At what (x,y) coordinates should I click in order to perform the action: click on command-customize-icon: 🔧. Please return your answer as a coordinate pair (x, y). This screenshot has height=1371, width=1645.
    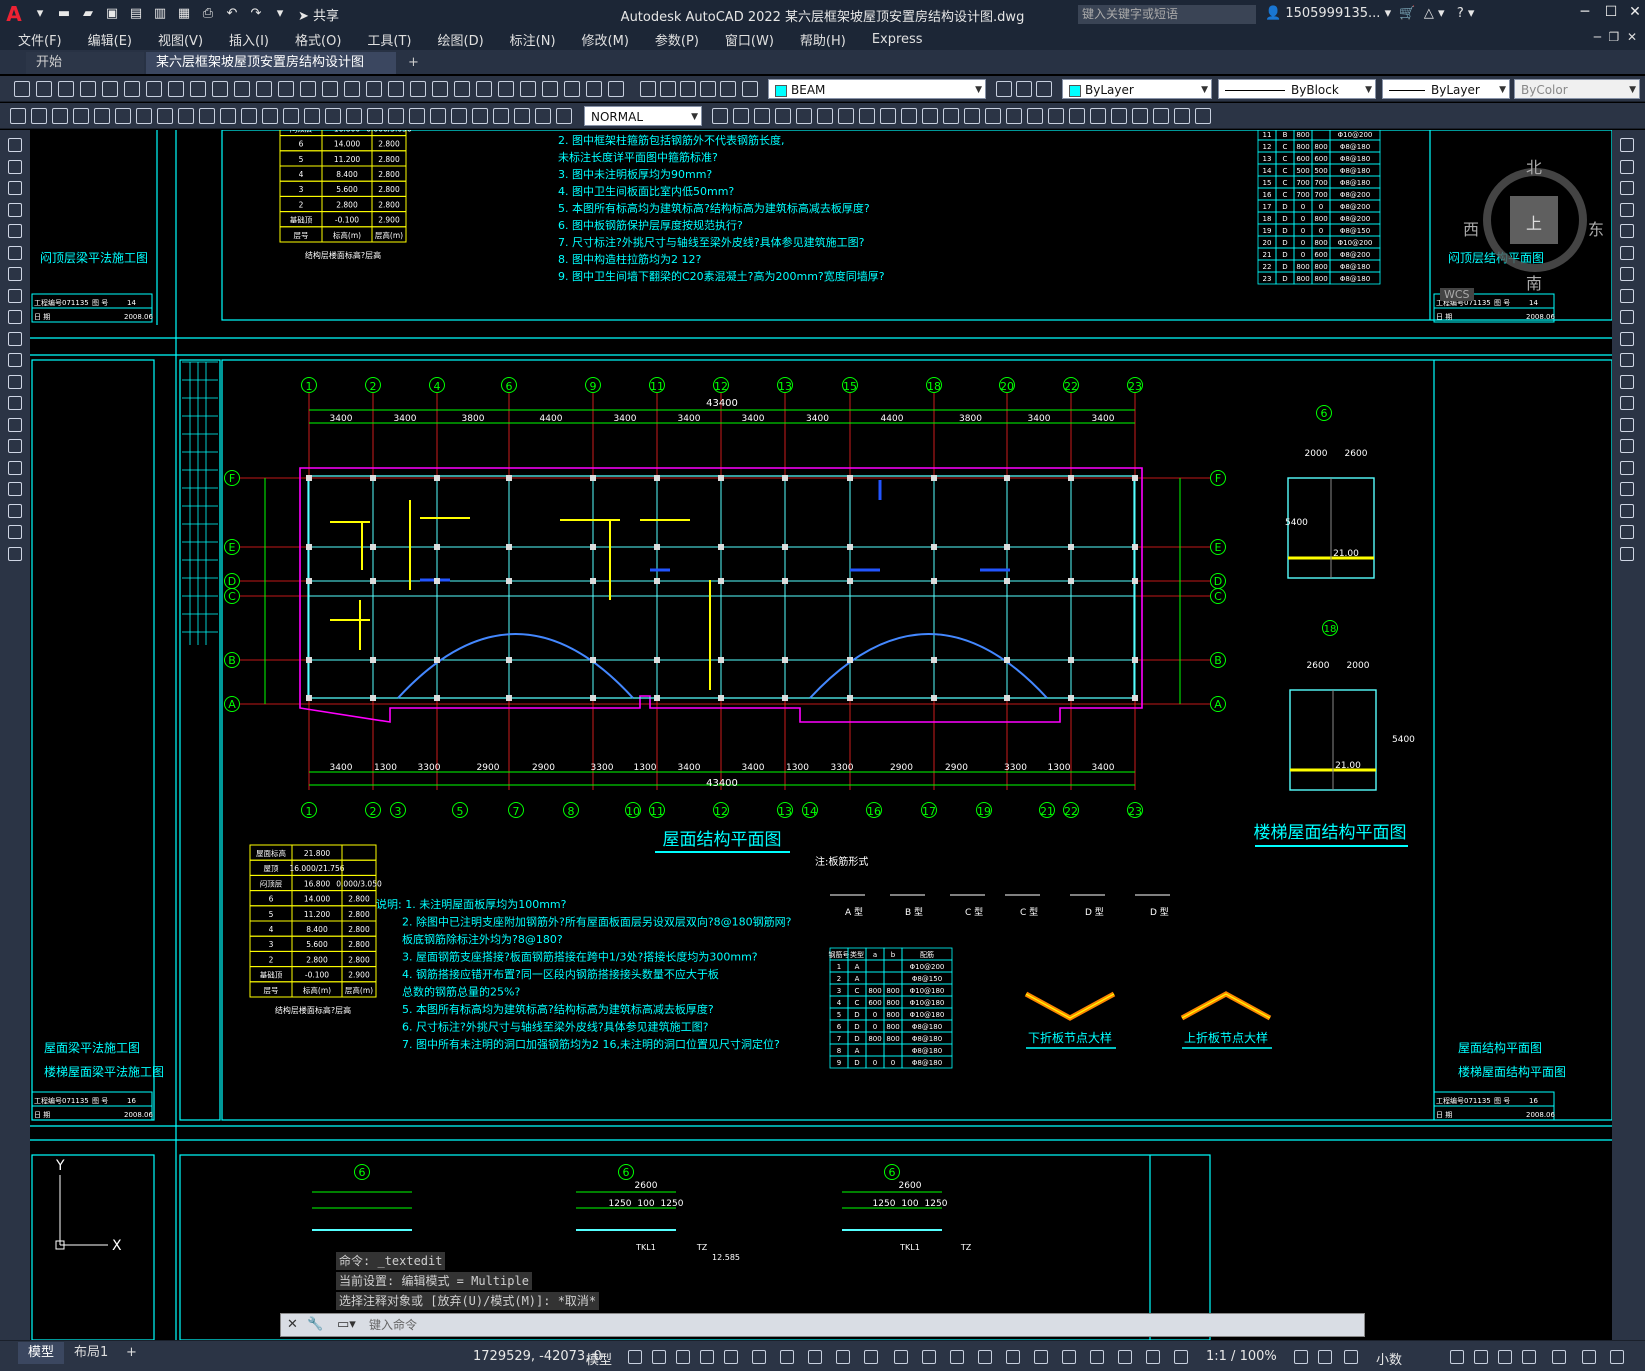
    Looking at the image, I should click on (315, 1324).